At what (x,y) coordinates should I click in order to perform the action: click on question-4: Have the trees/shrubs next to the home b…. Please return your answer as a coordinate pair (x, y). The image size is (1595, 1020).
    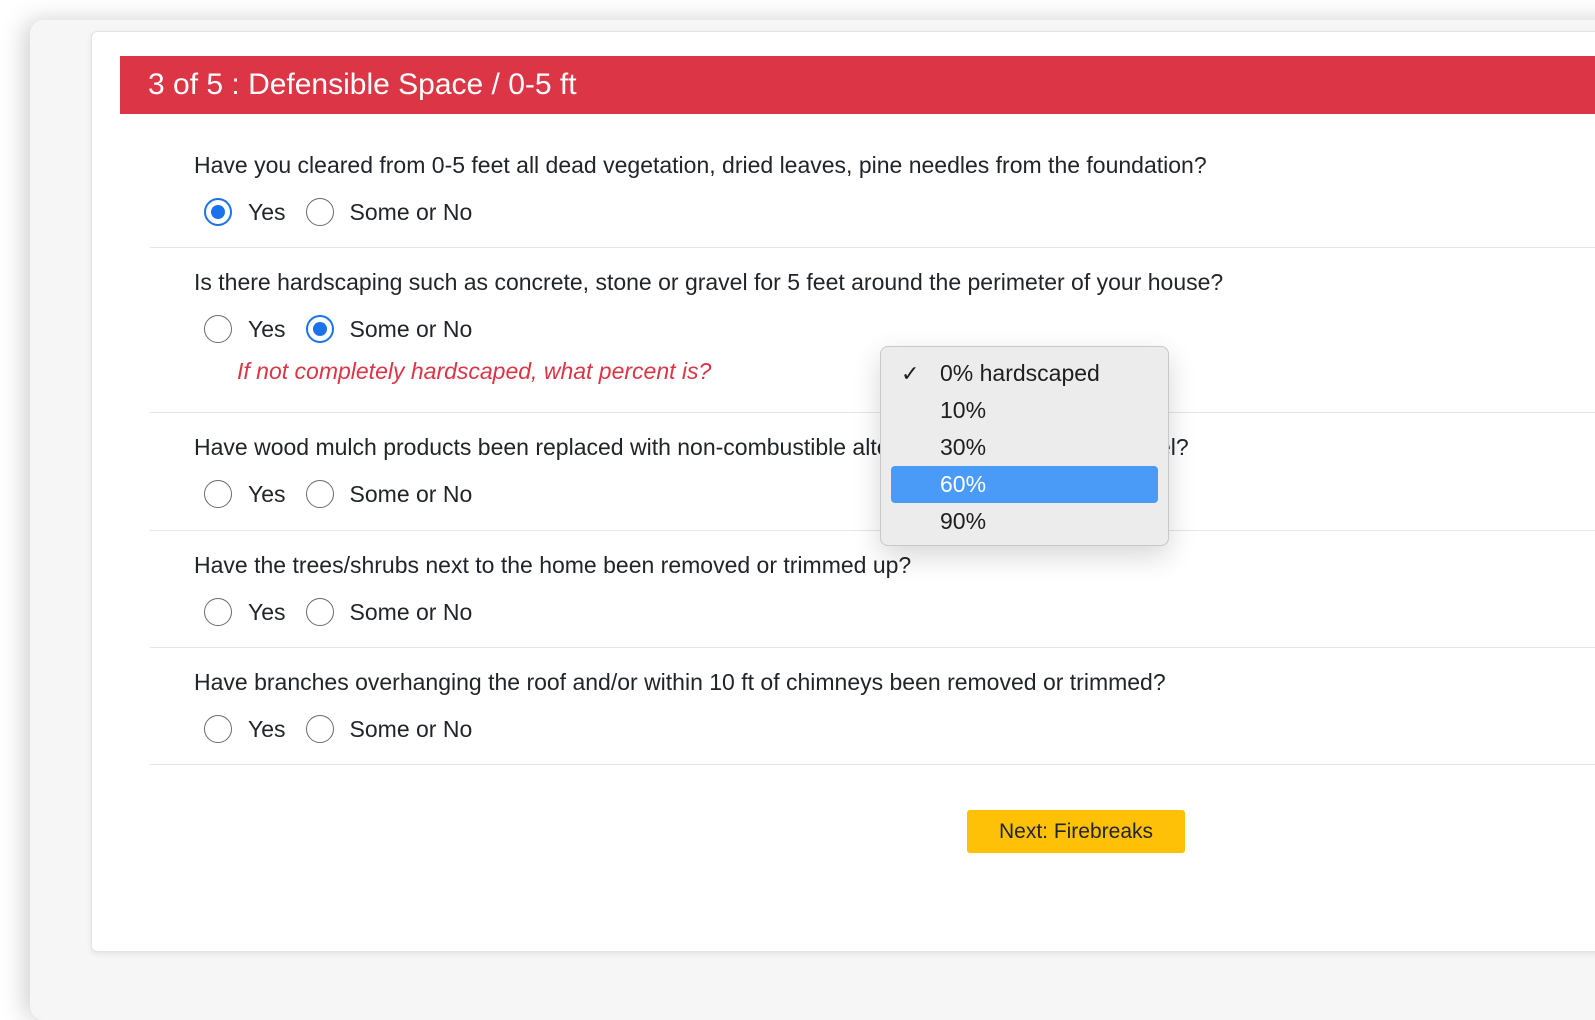
    Looking at the image, I should click on (872, 589).